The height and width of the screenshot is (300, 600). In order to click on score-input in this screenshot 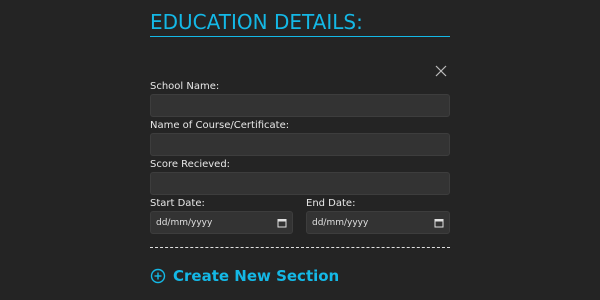, I will do `click(300, 183)`.